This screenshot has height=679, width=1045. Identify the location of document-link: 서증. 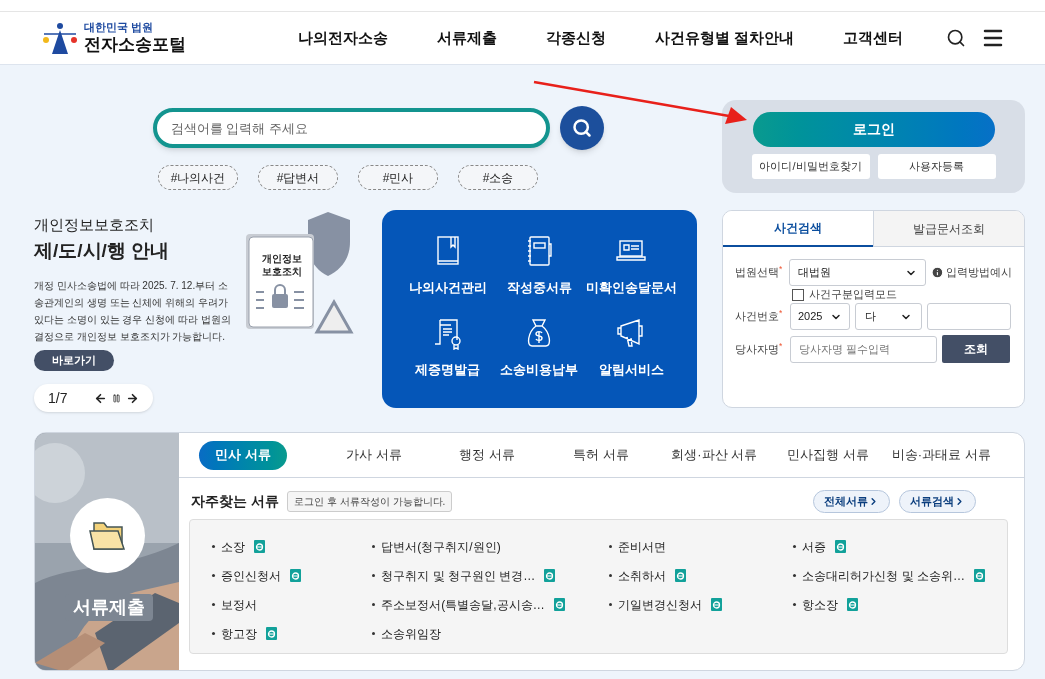
(814, 546).